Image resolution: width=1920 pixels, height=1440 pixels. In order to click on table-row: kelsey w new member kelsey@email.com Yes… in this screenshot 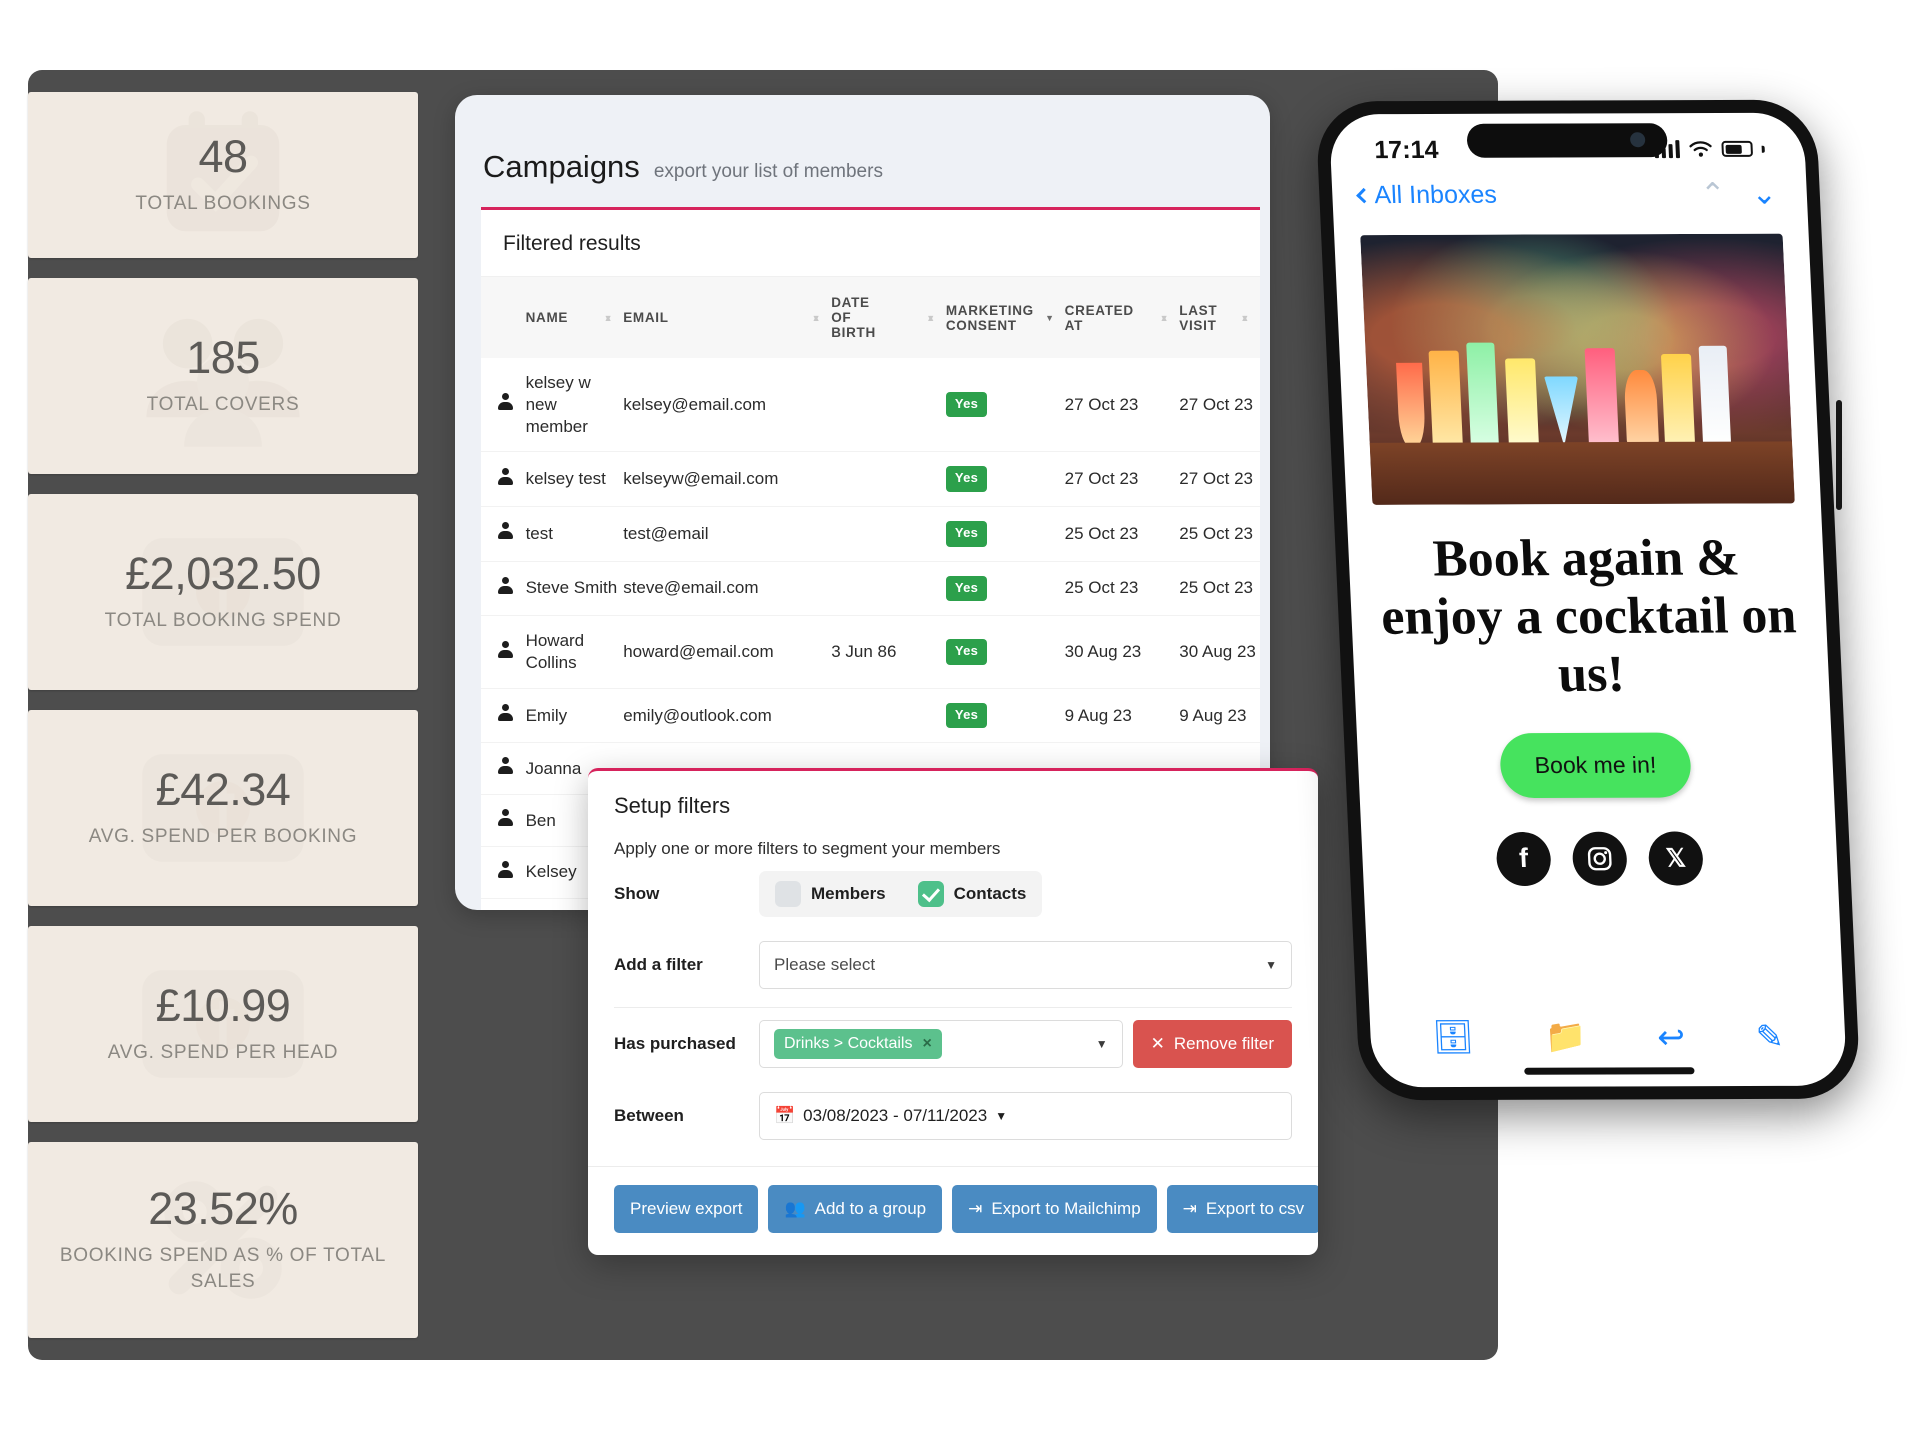, I will do `click(870, 405)`.